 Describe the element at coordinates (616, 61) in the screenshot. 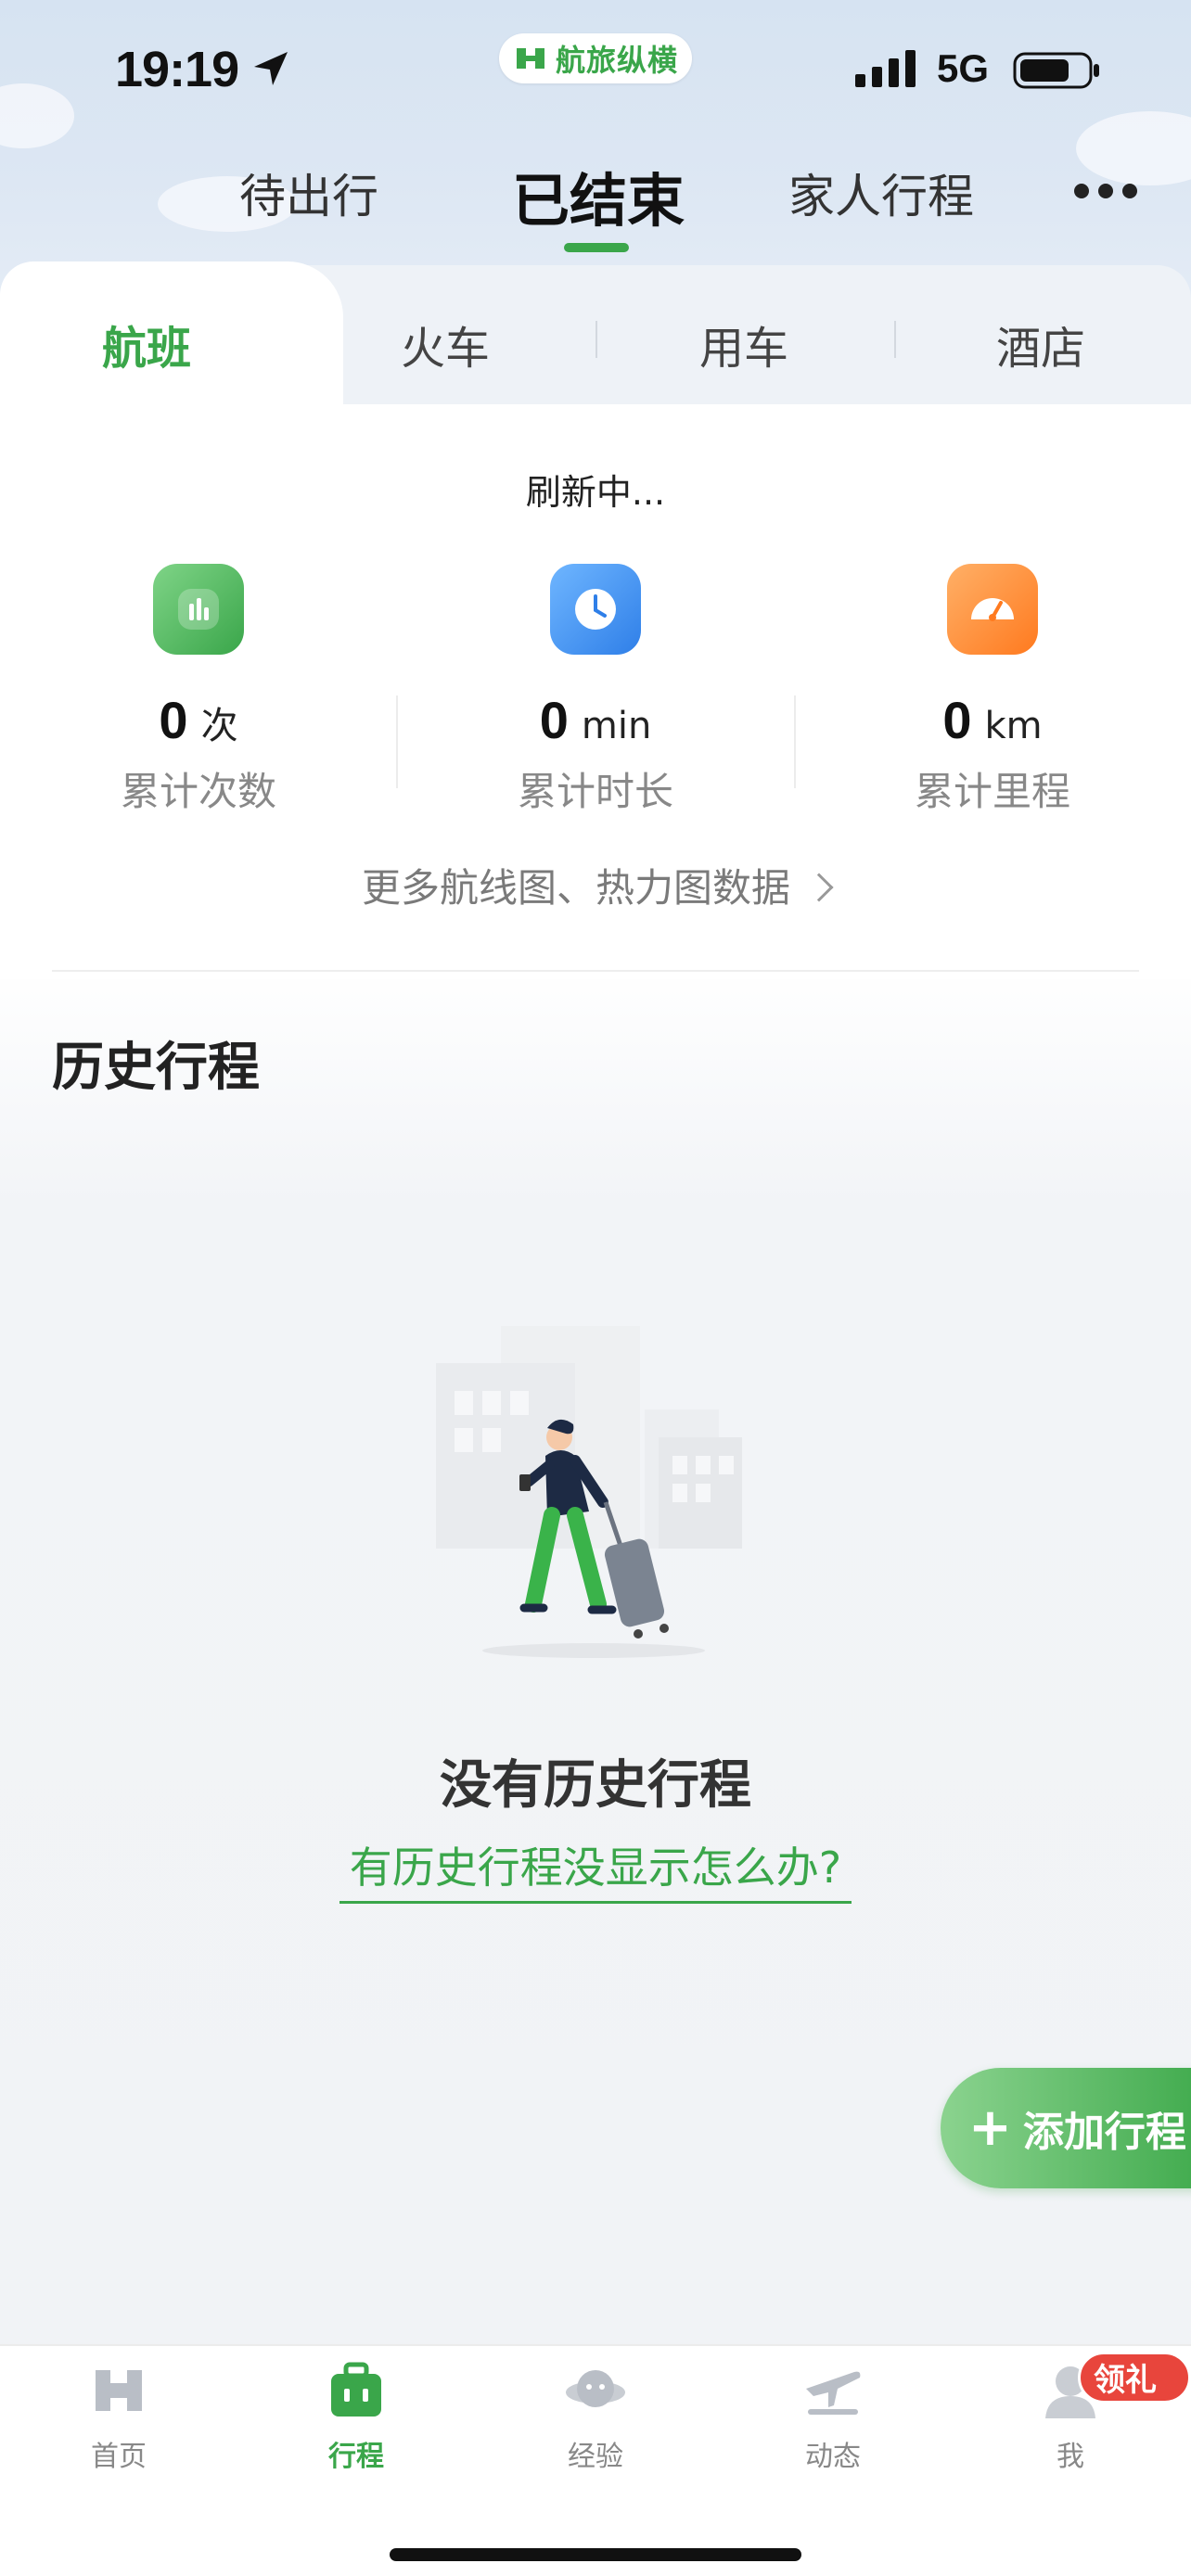

I see `brand-name: 航旅纵横` at that location.